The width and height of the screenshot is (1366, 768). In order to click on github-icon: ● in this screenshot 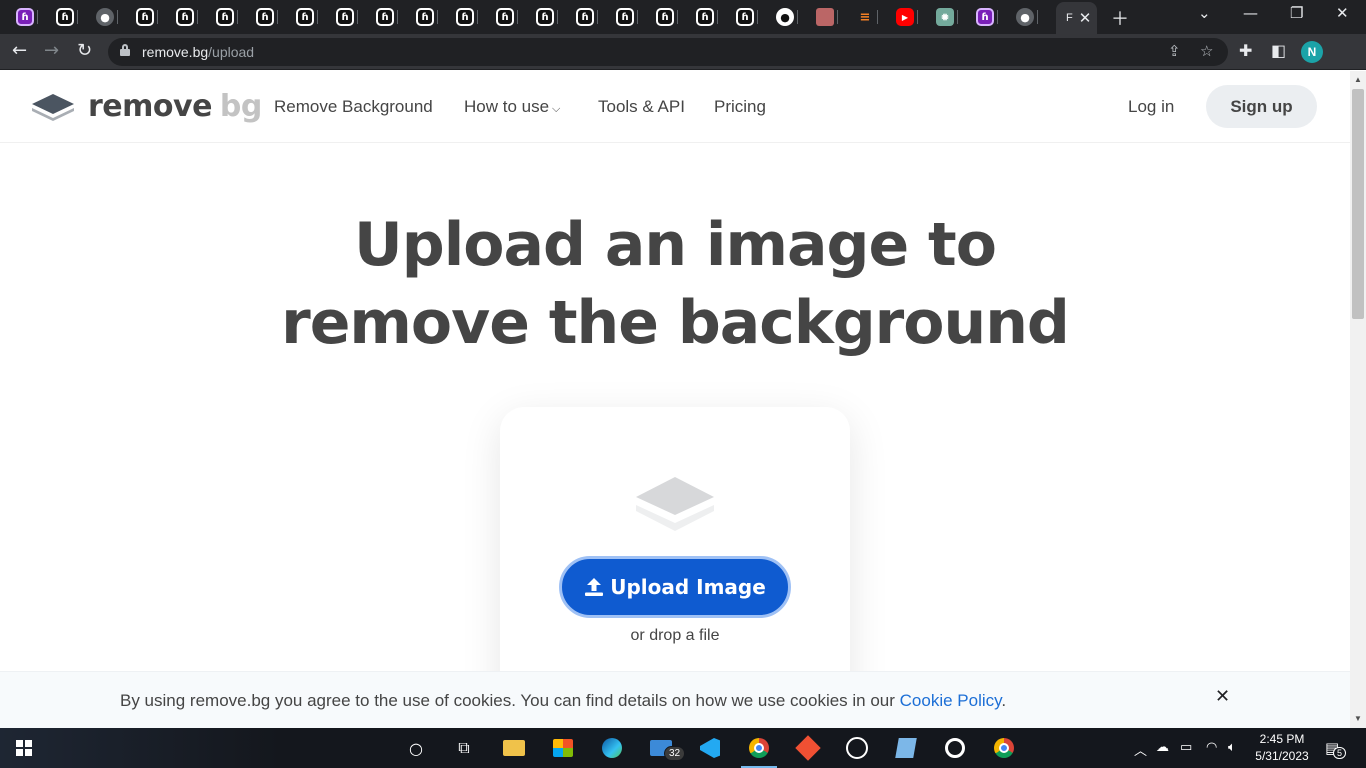, I will do `click(785, 17)`.